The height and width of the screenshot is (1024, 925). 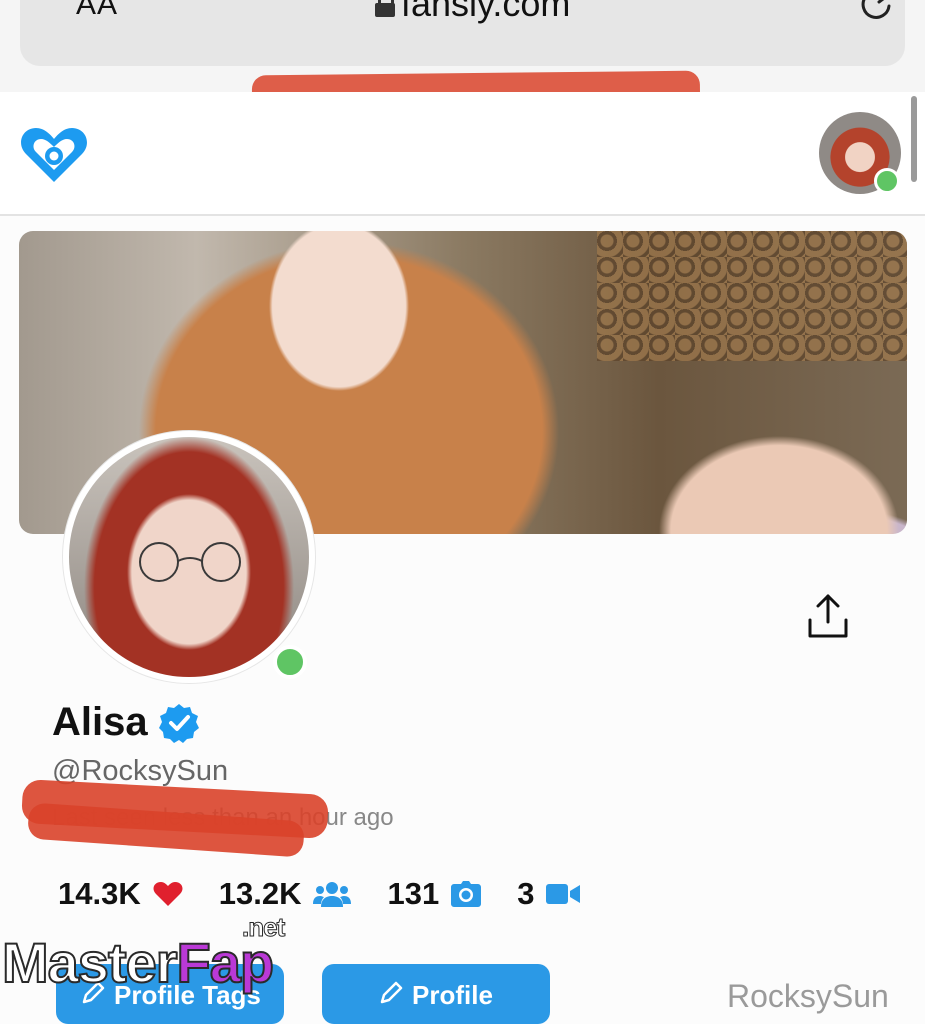 I want to click on watermark-master: Master, so click(x=90, y=962).